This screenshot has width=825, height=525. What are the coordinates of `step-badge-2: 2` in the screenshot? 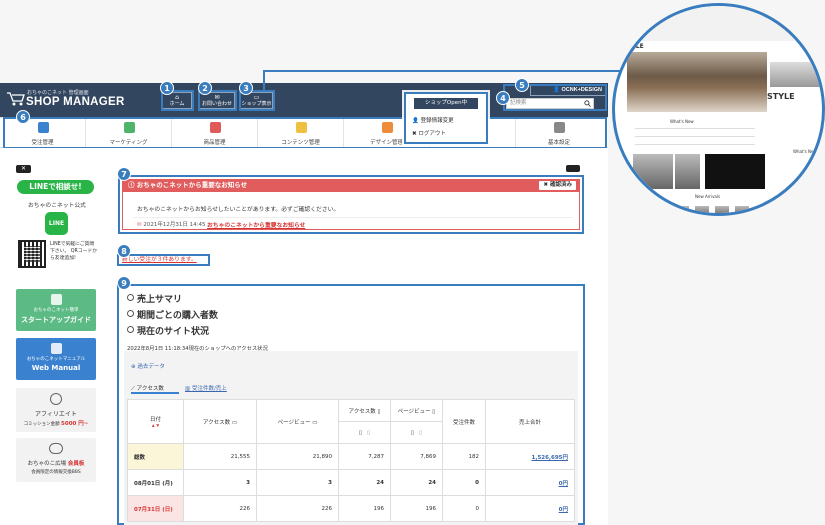 It's located at (205, 88).